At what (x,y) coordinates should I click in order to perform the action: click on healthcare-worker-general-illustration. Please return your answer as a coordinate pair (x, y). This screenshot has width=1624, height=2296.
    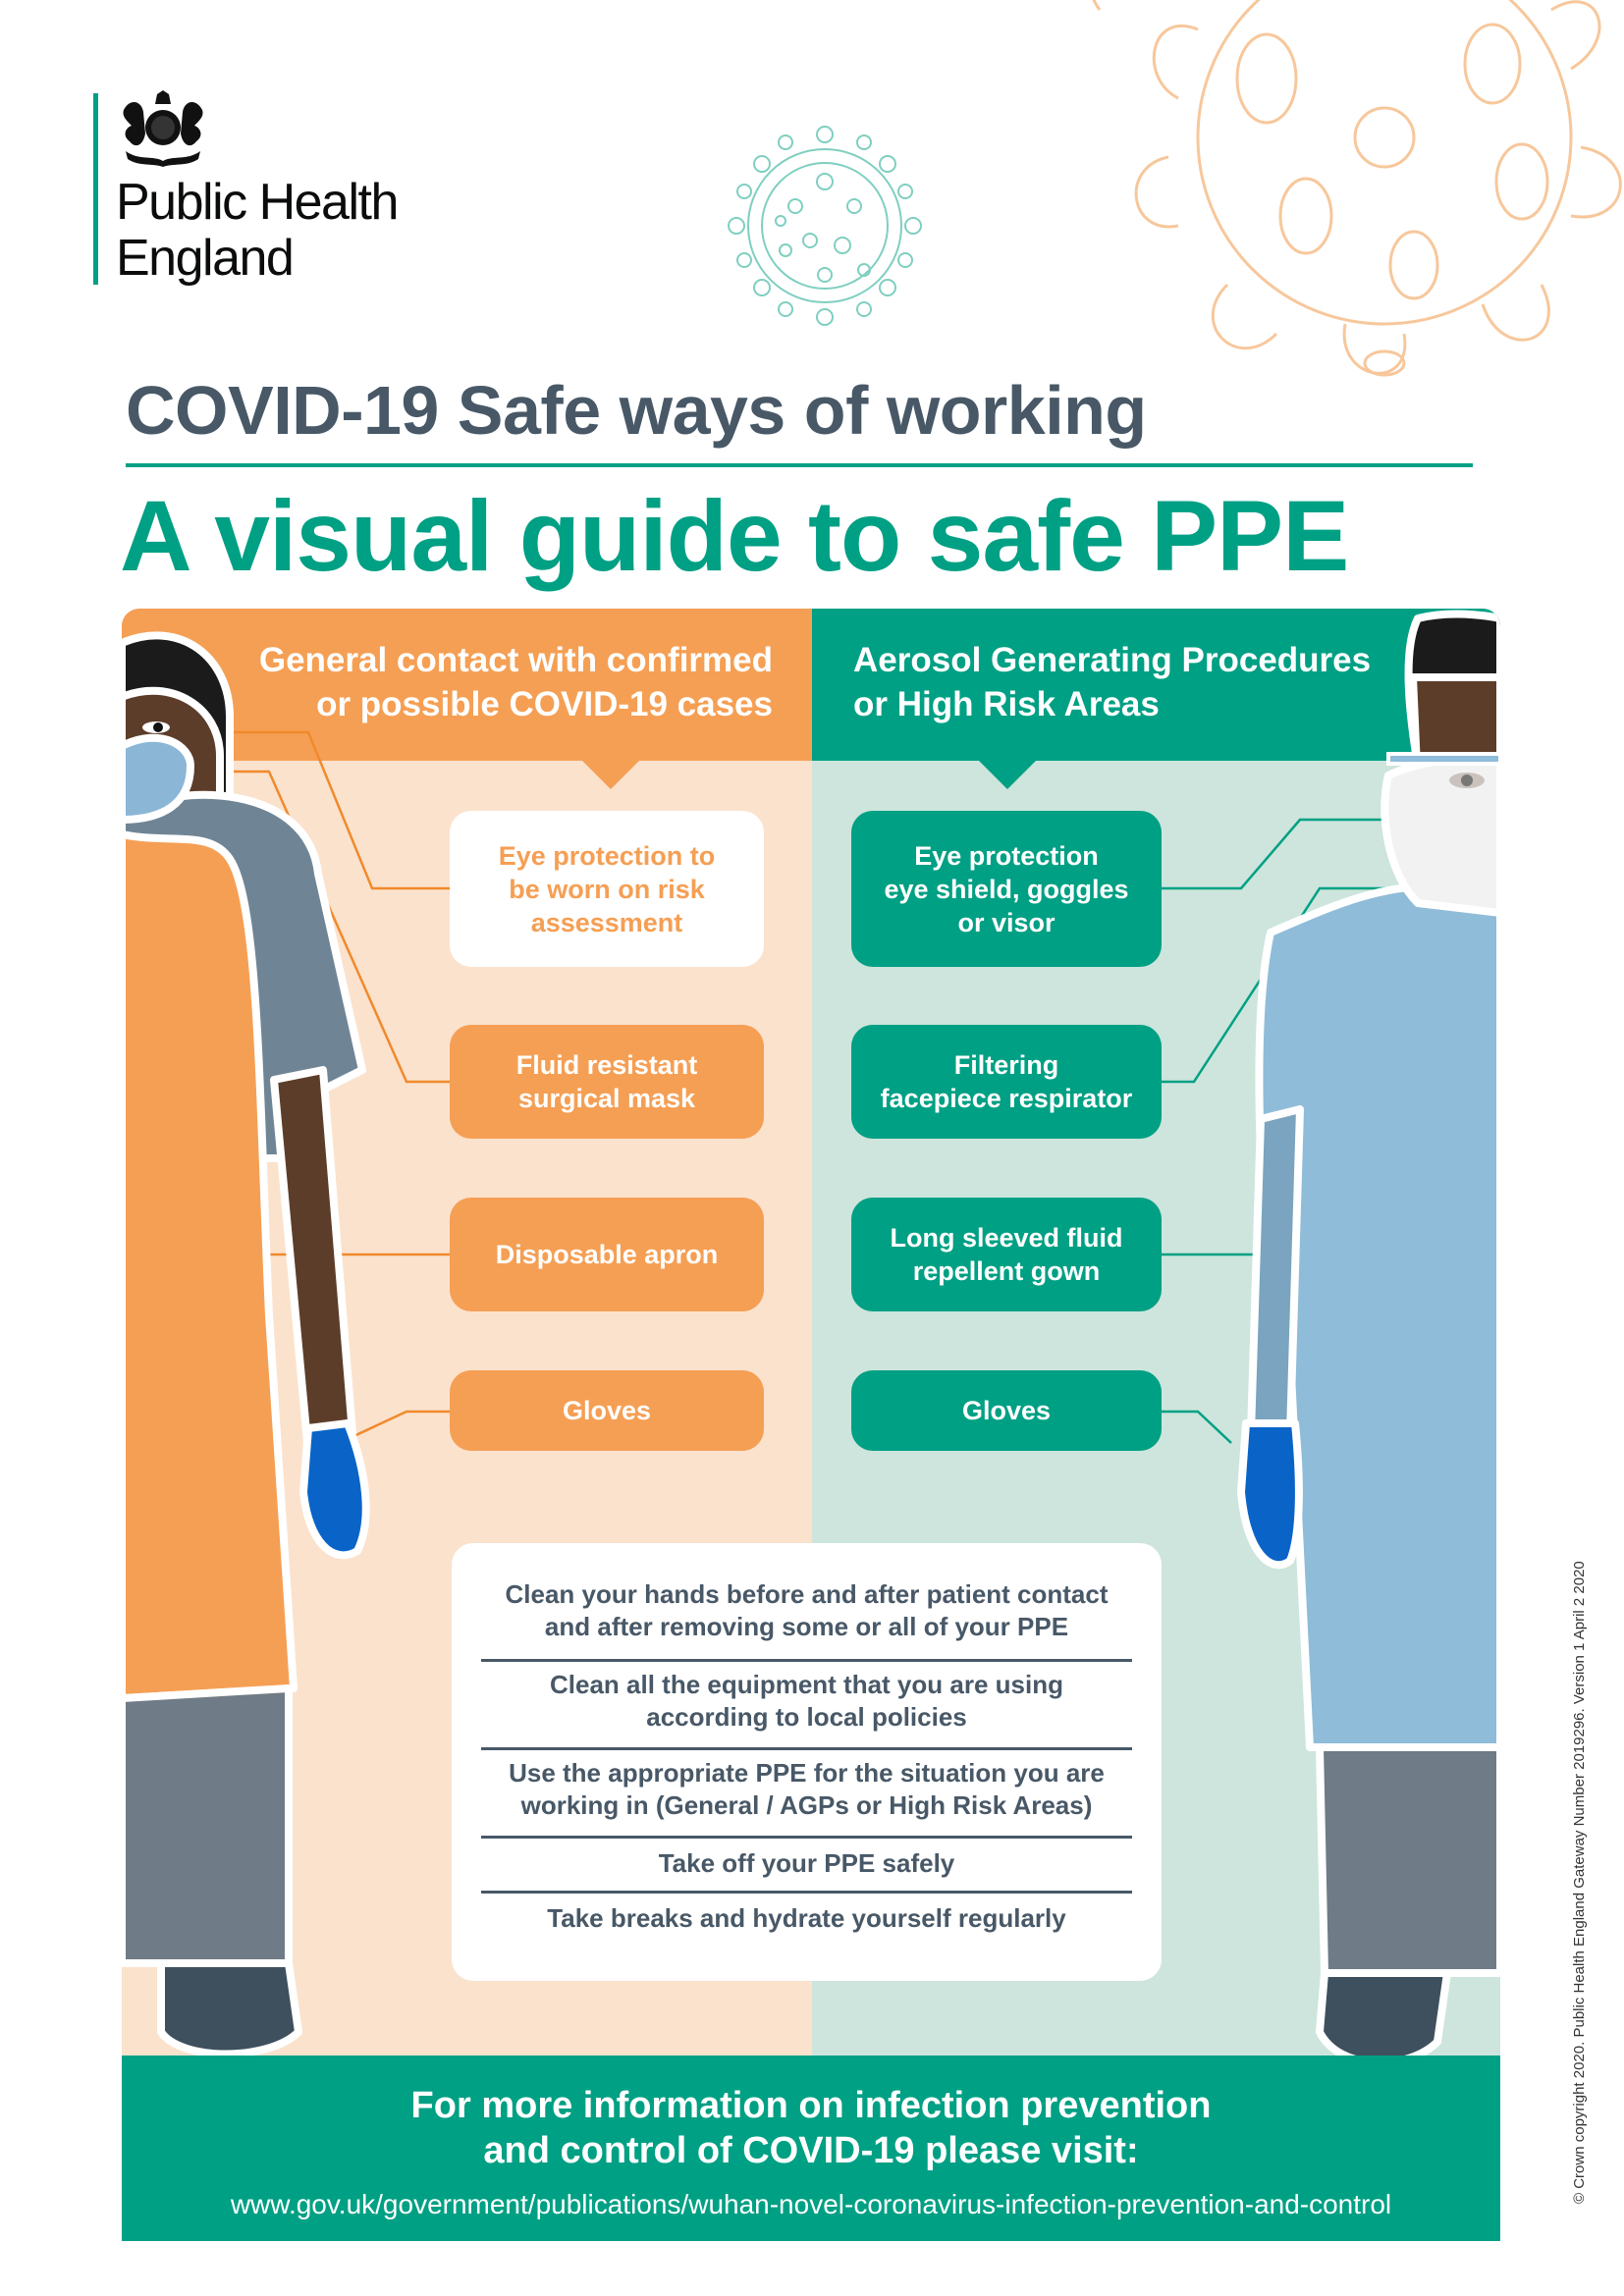
    Looking at the image, I should click on (246, 1344).